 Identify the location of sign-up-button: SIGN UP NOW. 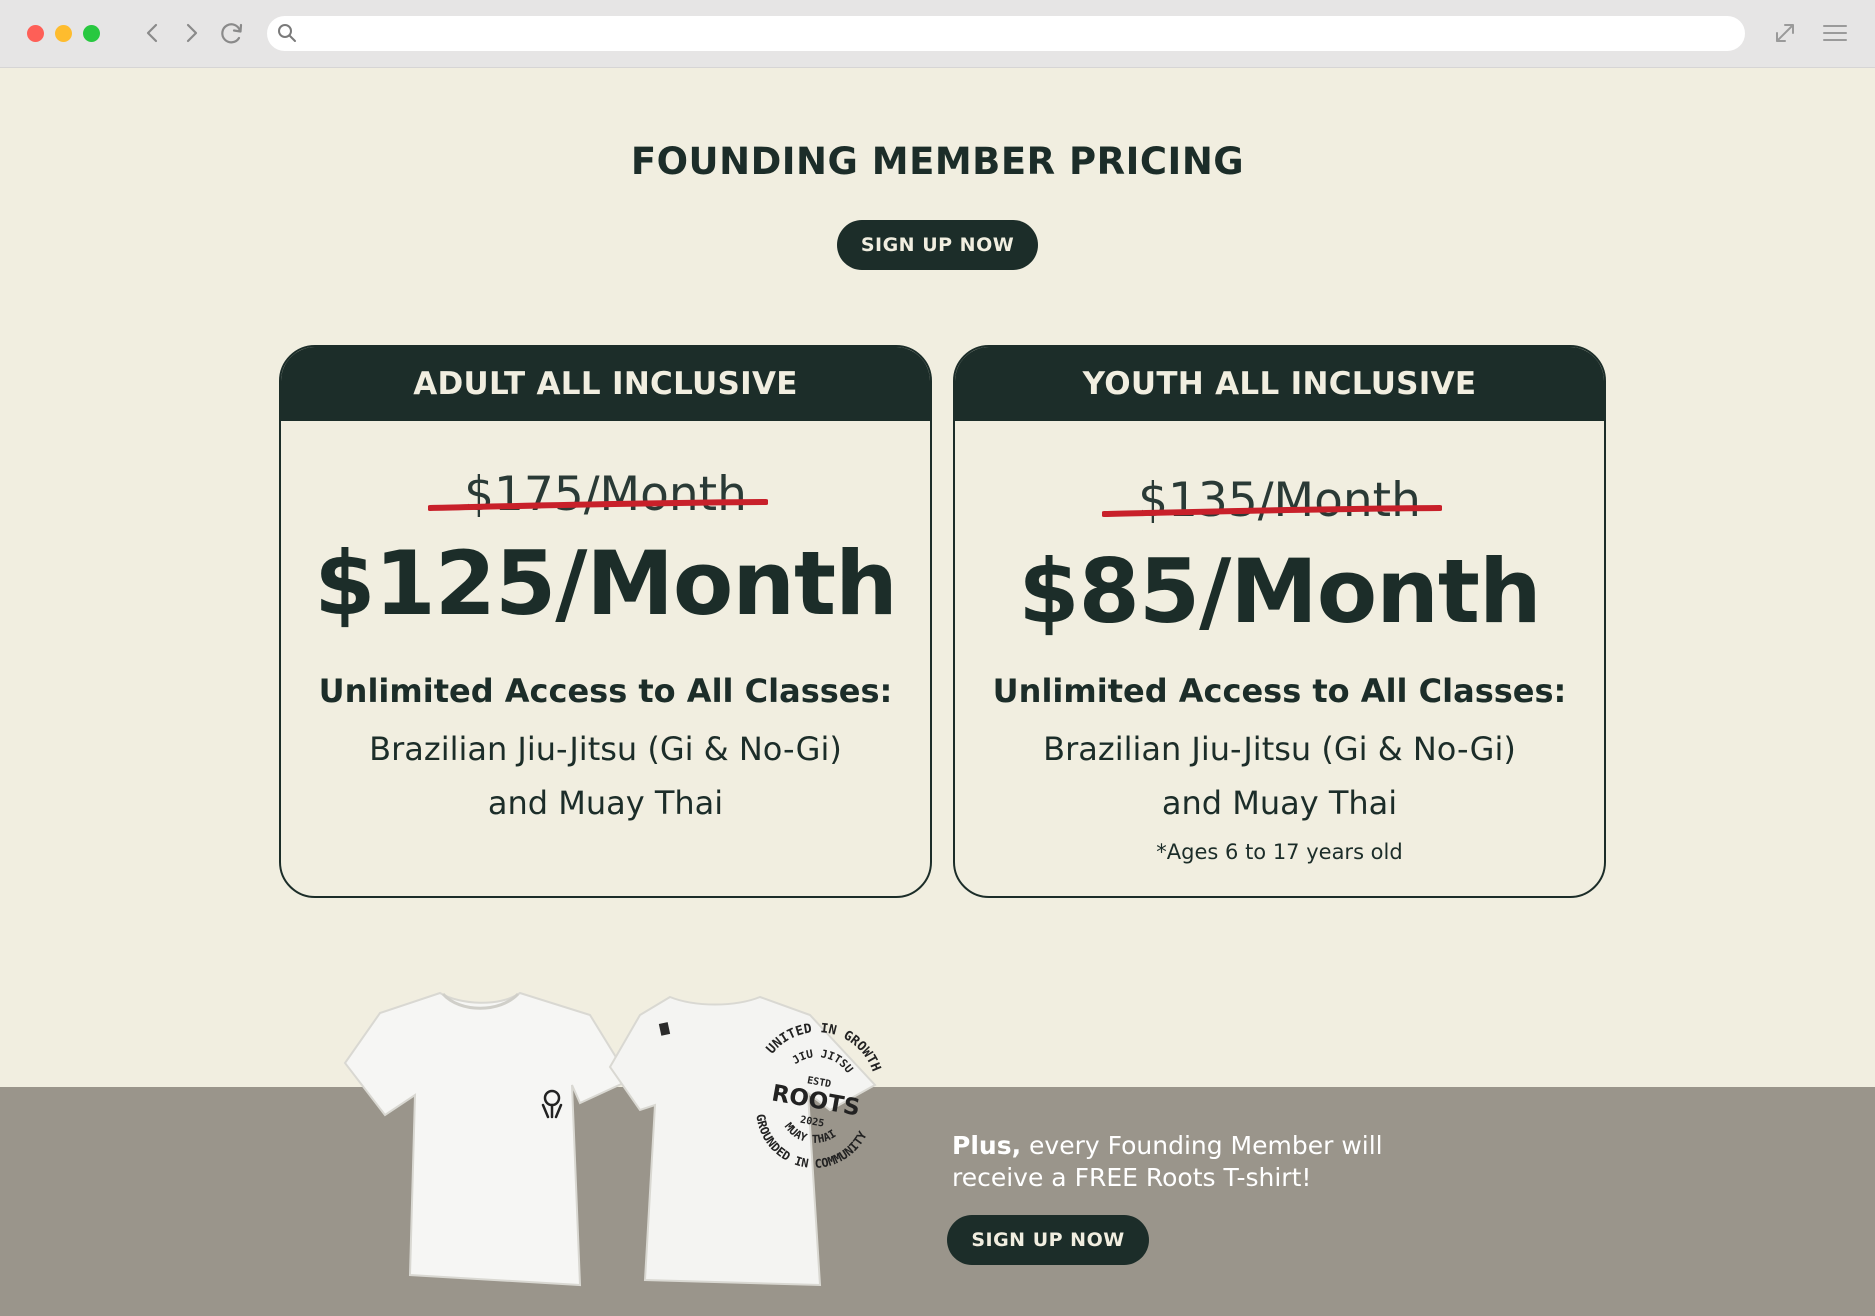
(937, 245).